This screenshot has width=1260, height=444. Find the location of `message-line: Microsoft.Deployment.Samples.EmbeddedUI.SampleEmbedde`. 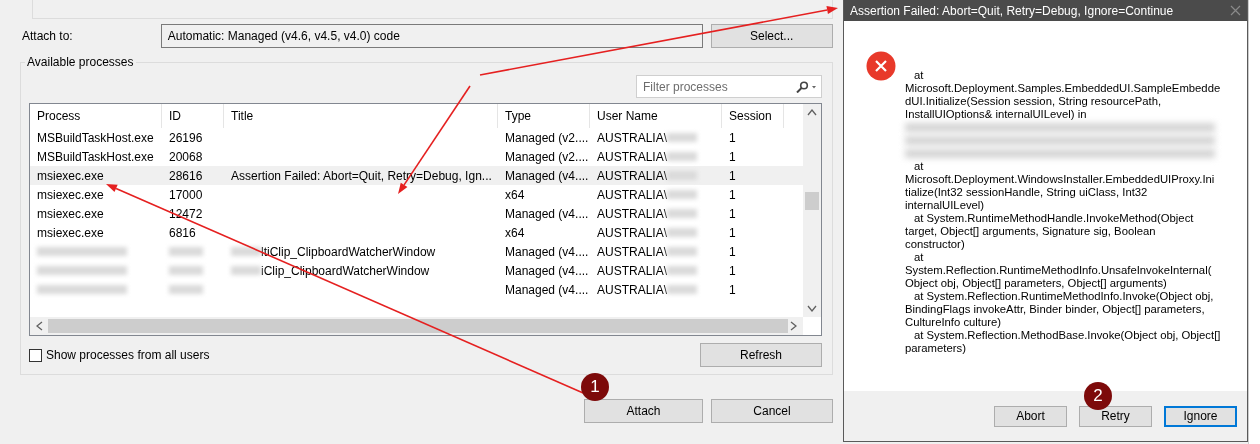

message-line: Microsoft.Deployment.Samples.EmbeddedUI.SampleEmbedde is located at coordinates (1063, 88).